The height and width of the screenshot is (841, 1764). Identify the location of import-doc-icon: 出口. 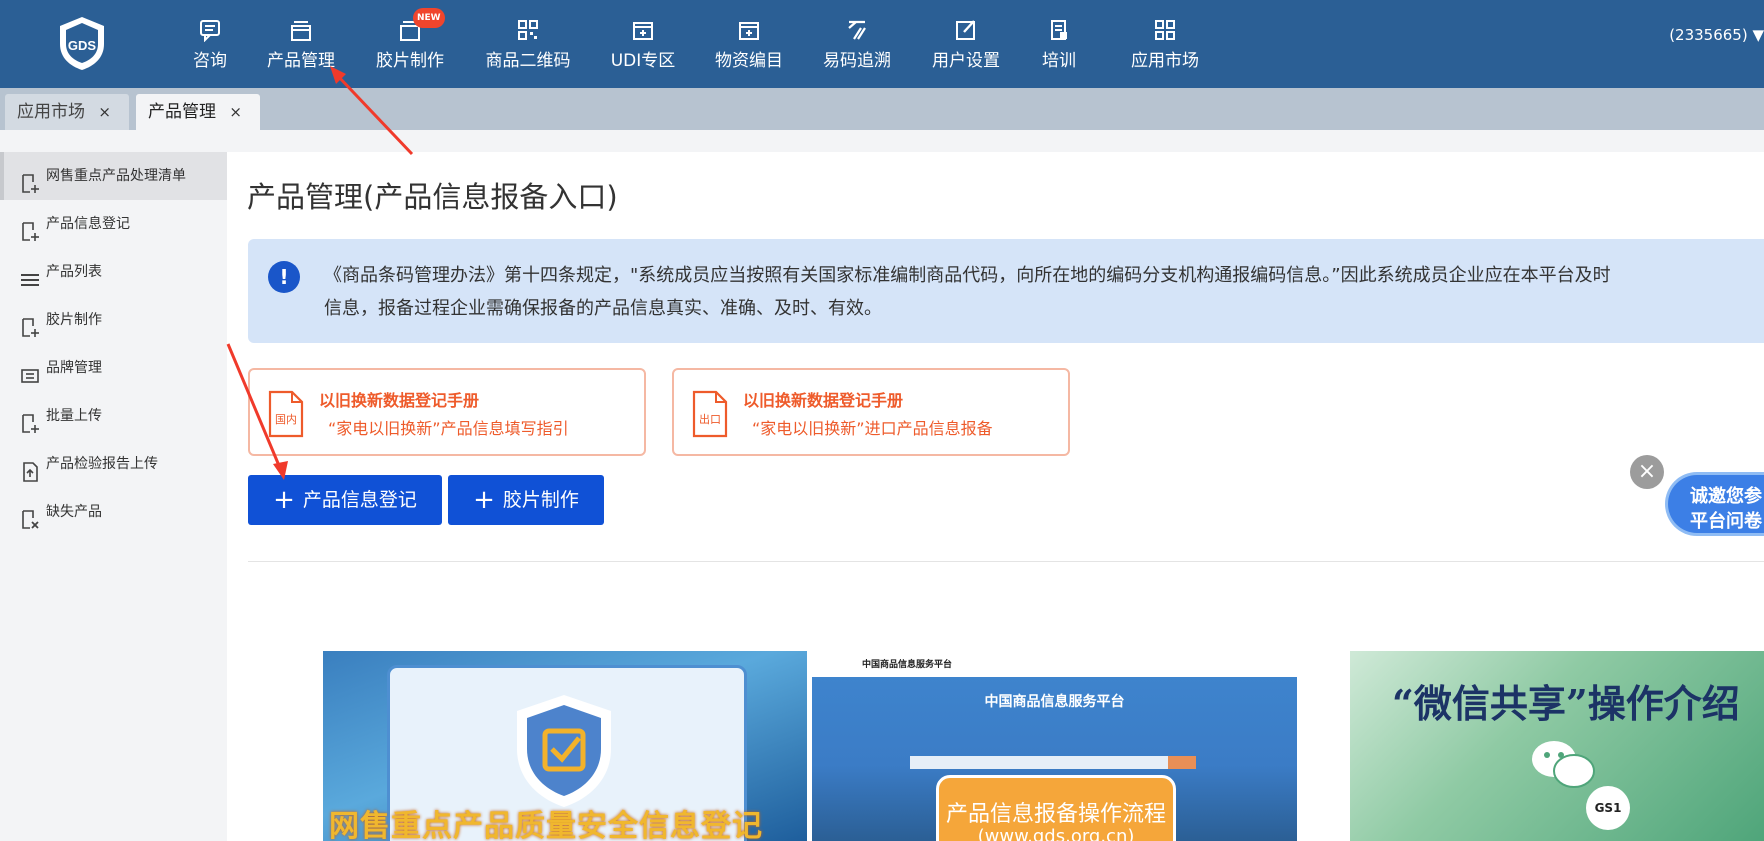
(710, 414).